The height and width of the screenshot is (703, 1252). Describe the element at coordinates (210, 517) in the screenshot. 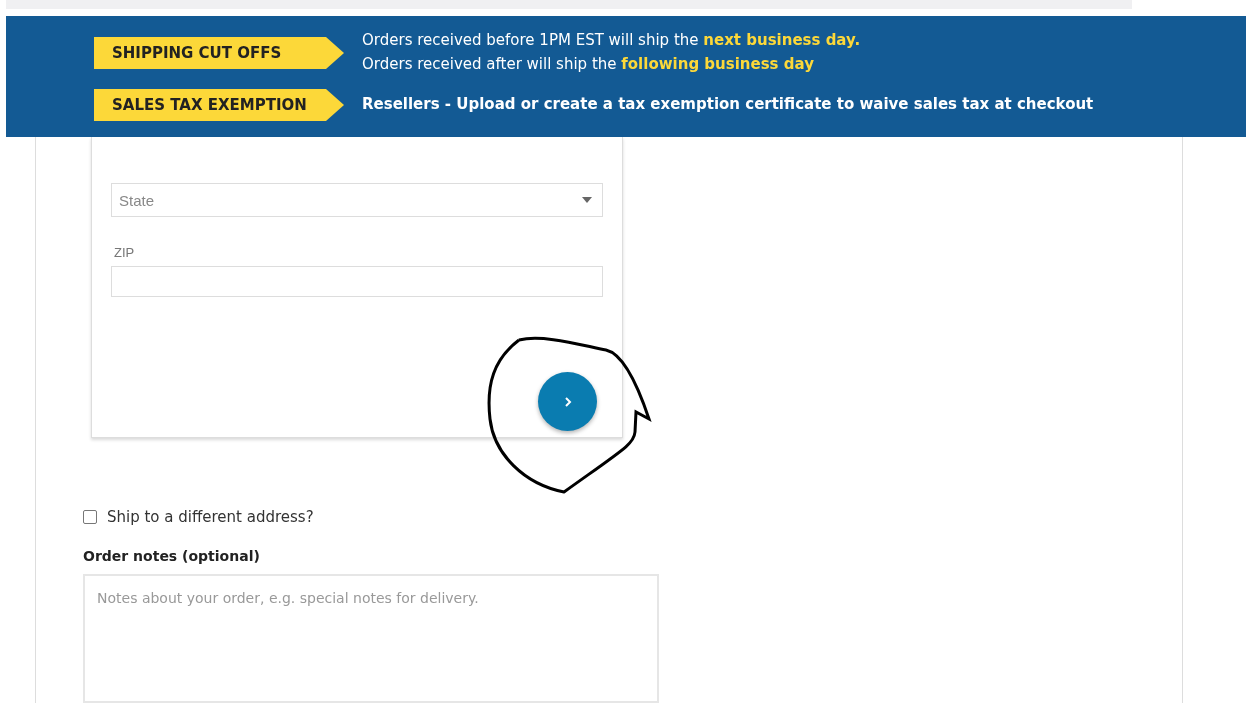

I see `checkbox-label: Ship to a different address?` at that location.